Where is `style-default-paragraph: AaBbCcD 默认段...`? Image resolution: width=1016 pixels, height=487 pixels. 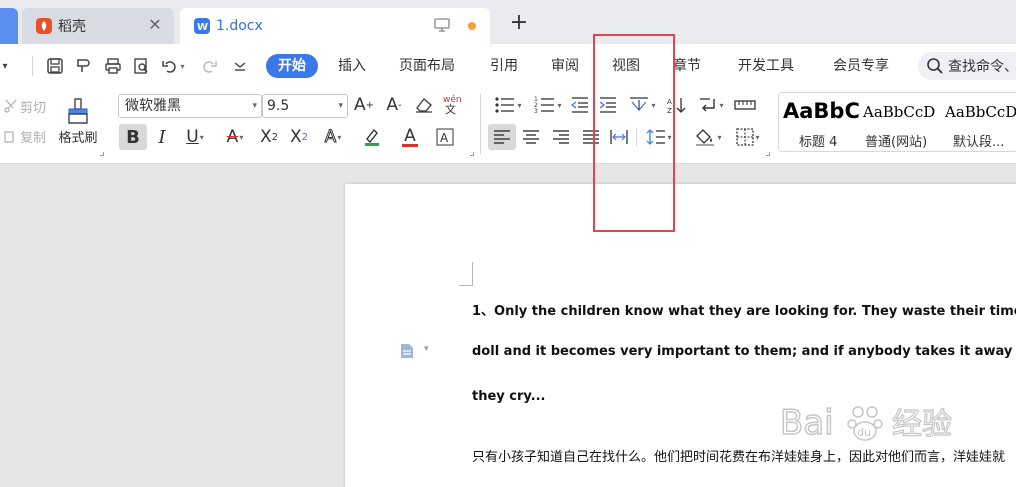 style-default-paragraph: AaBbCcD 默认段... is located at coordinates (980, 122).